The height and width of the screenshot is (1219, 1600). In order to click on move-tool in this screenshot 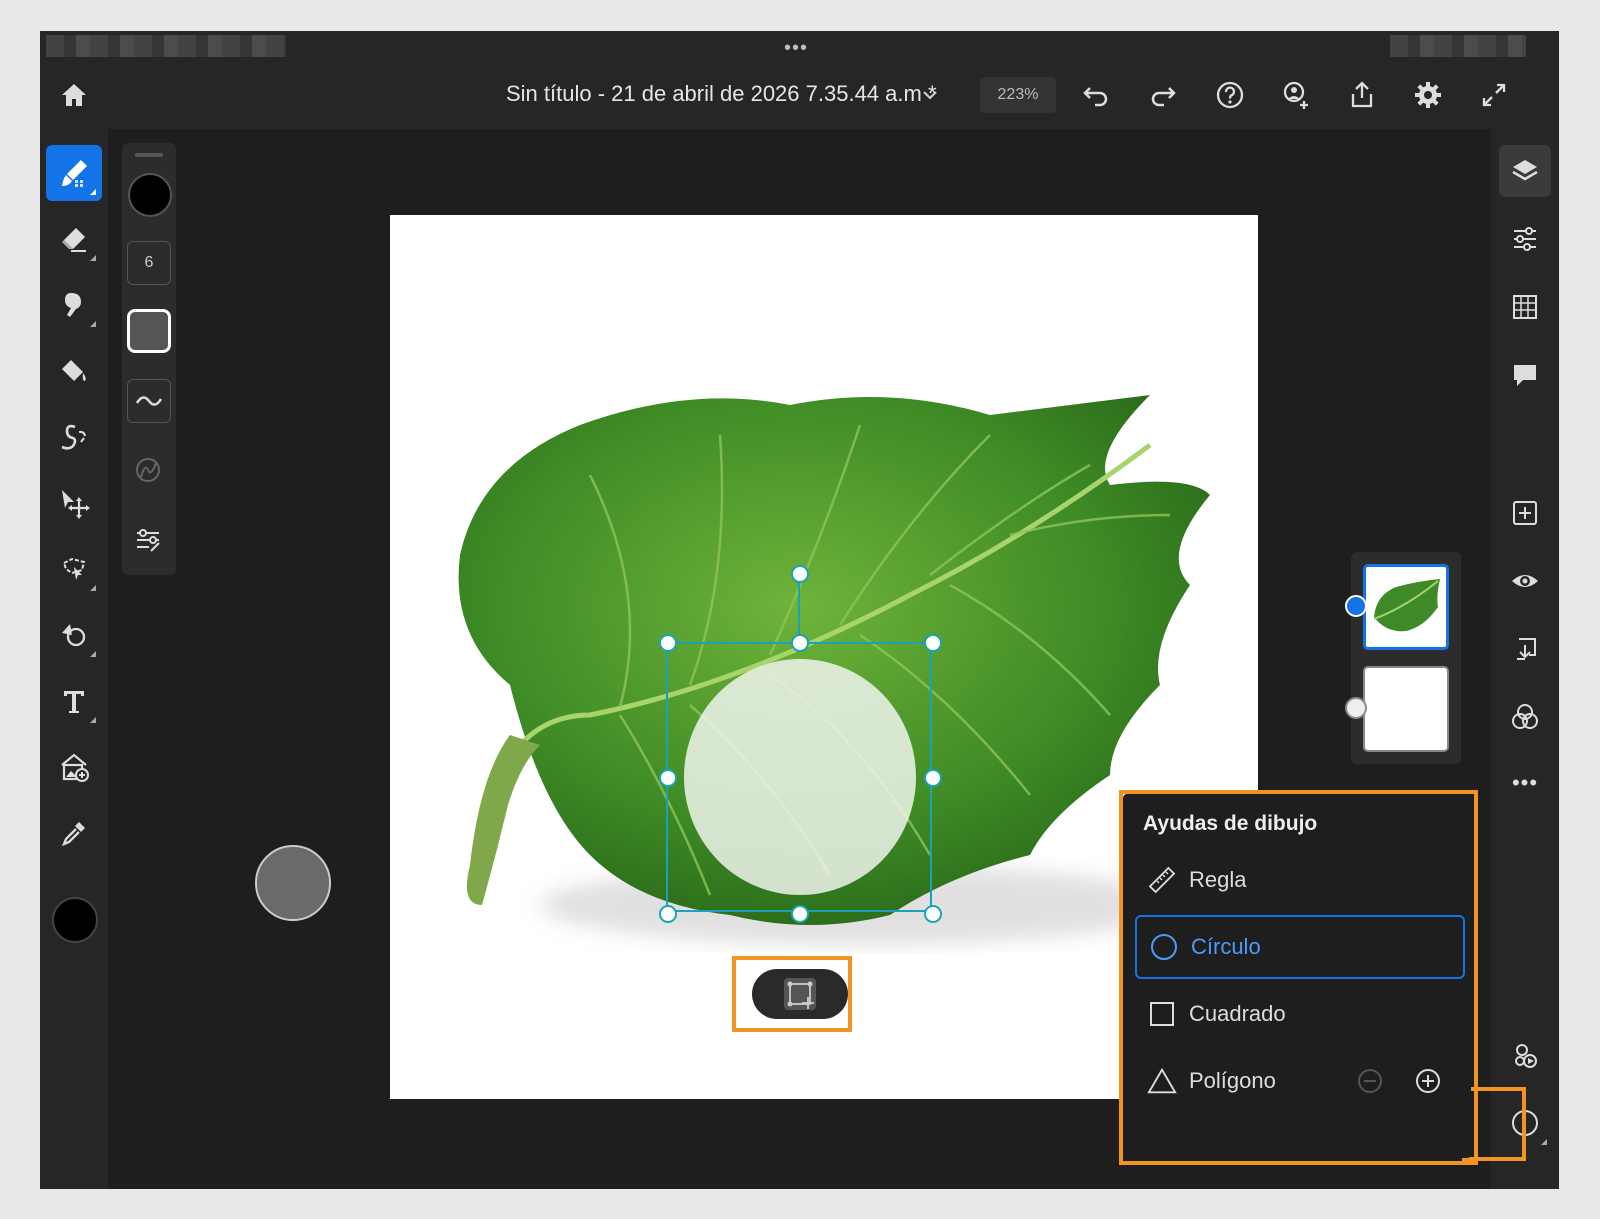, I will do `click(74, 503)`.